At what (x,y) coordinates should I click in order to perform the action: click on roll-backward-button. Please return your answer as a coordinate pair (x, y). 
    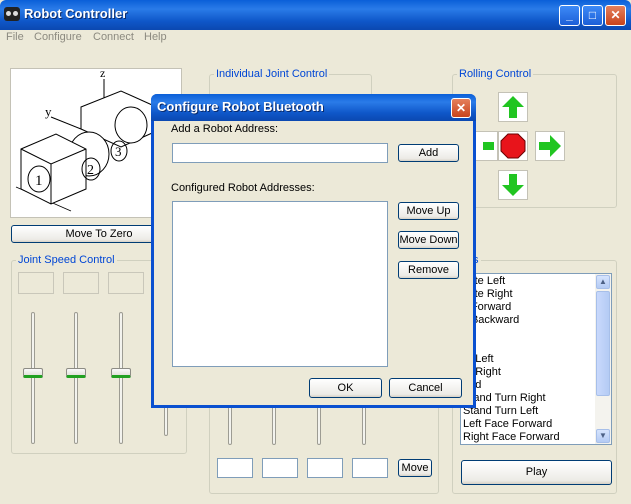
    Looking at the image, I should click on (513, 185).